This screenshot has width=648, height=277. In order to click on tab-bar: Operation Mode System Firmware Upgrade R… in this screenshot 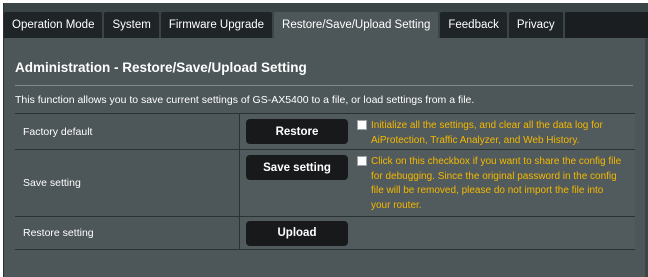, I will do `click(326, 25)`.